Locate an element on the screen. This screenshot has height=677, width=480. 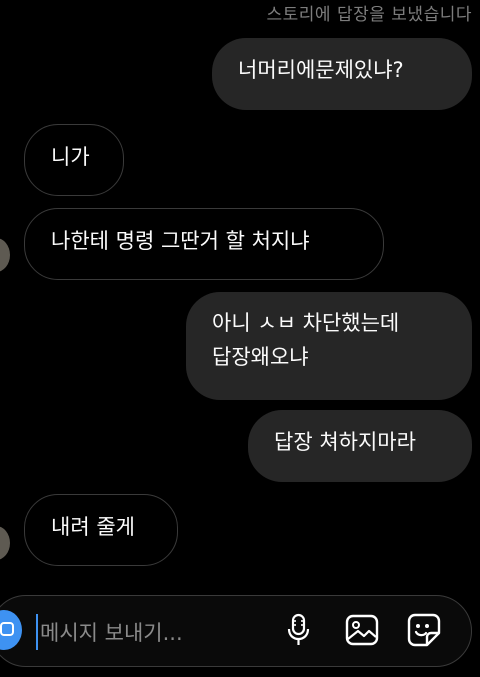
microphone-button is located at coordinates (300, 630).